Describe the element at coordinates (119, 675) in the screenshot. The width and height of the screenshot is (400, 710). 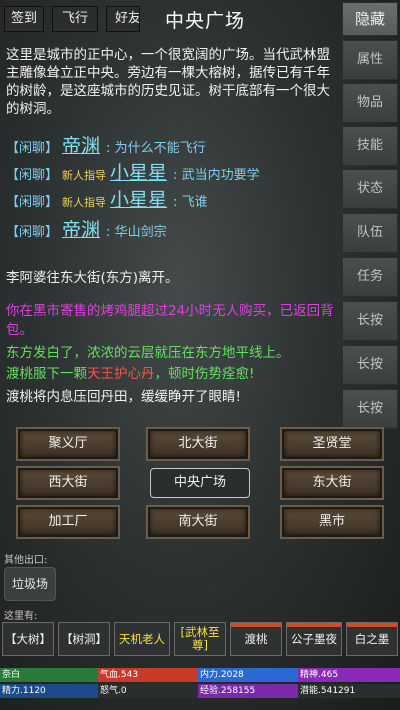
I see `hp-value: 气血.543` at that location.